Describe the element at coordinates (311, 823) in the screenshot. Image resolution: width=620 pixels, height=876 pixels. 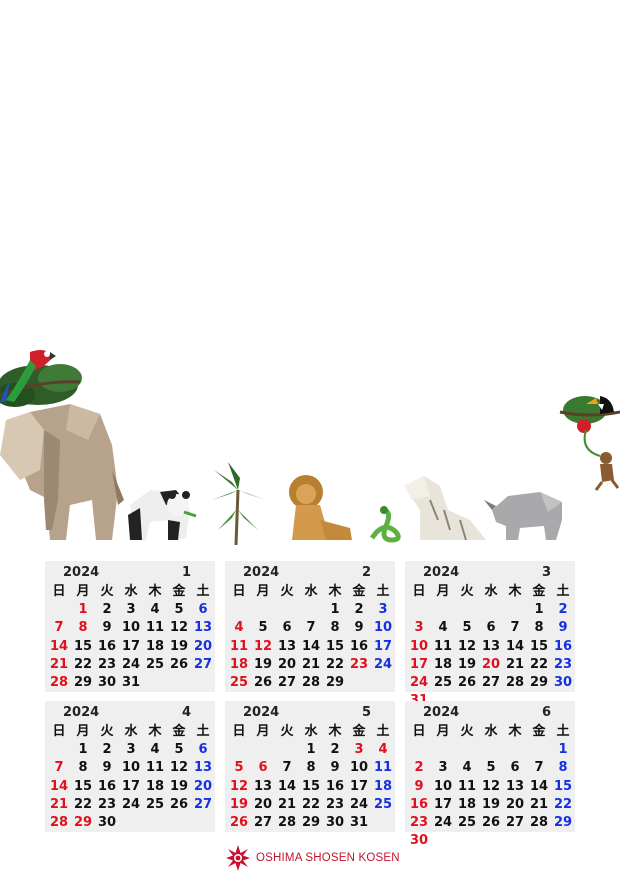
I see `week-row: 26 27 28 29 30 31` at that location.